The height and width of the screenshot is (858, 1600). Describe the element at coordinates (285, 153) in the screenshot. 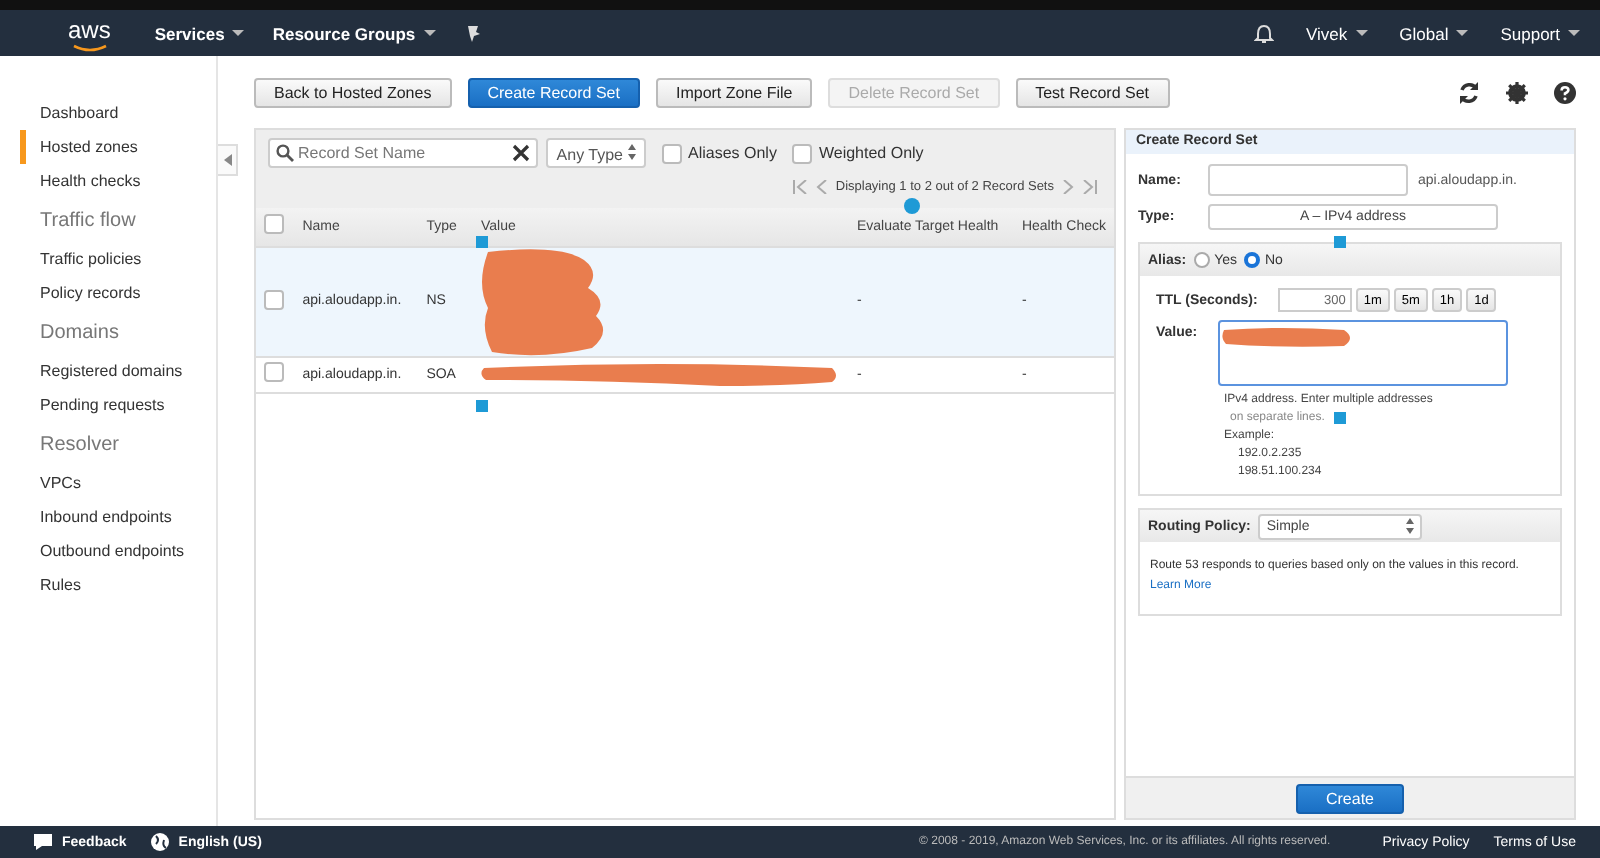

I see `search-icon` at that location.